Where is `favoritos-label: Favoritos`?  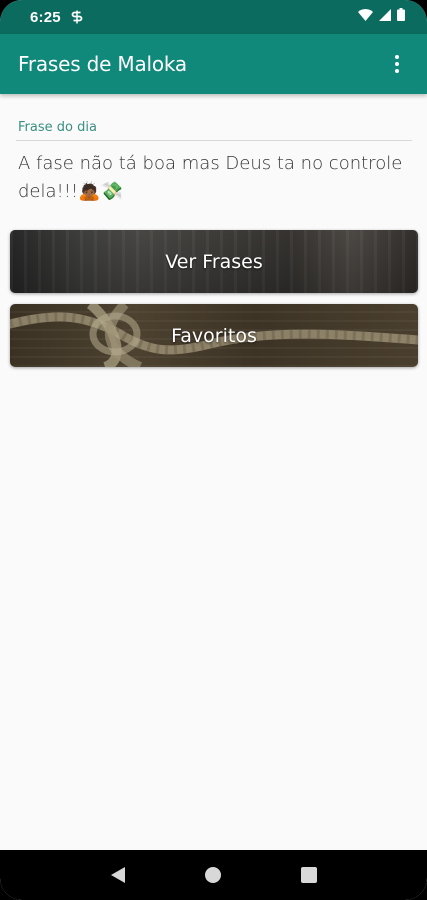 favoritos-label: Favoritos is located at coordinates (214, 335).